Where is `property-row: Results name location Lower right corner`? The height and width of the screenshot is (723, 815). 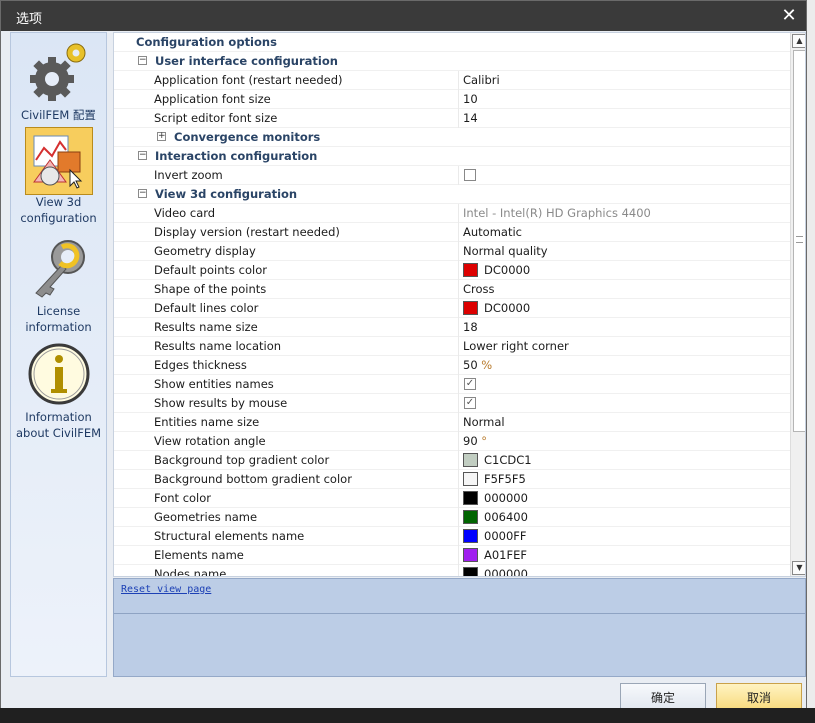 property-row: Results name location Lower right corner is located at coordinates (452, 346).